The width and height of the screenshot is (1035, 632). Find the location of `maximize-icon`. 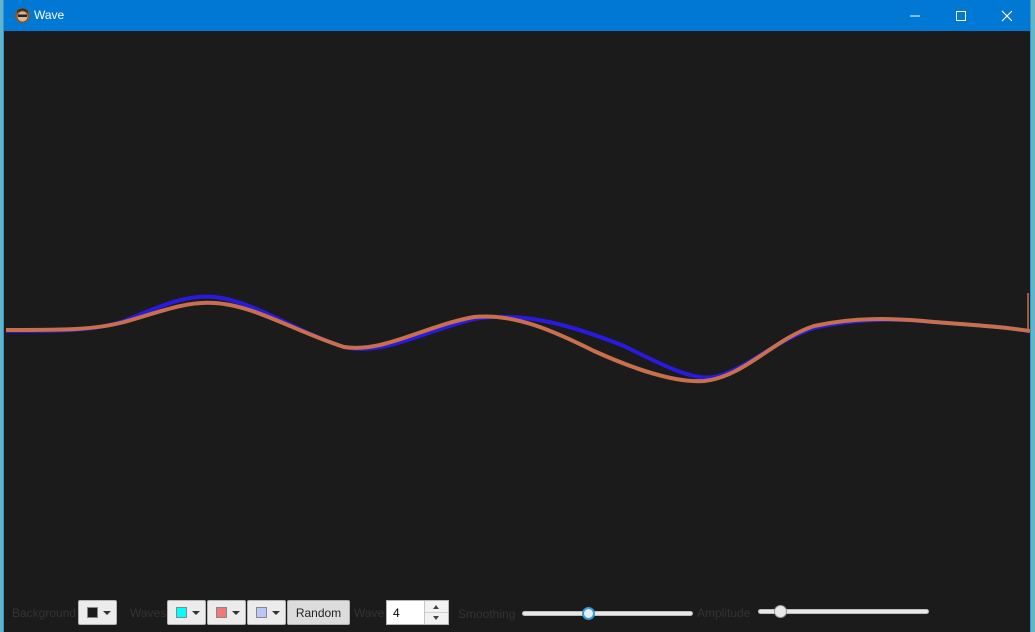

maximize-icon is located at coordinates (961, 15).